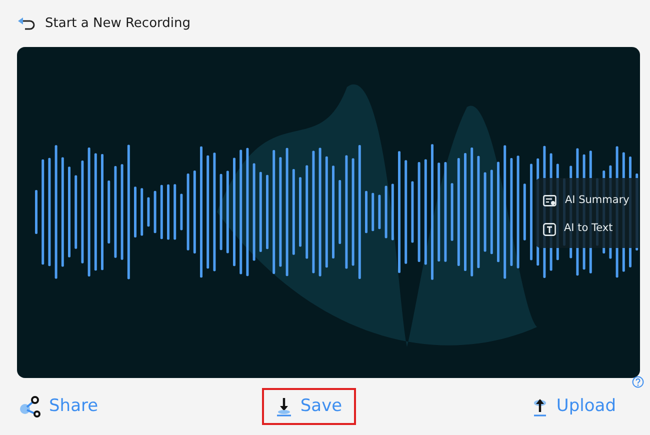 This screenshot has height=435, width=650. I want to click on save-button: Save, so click(309, 407).